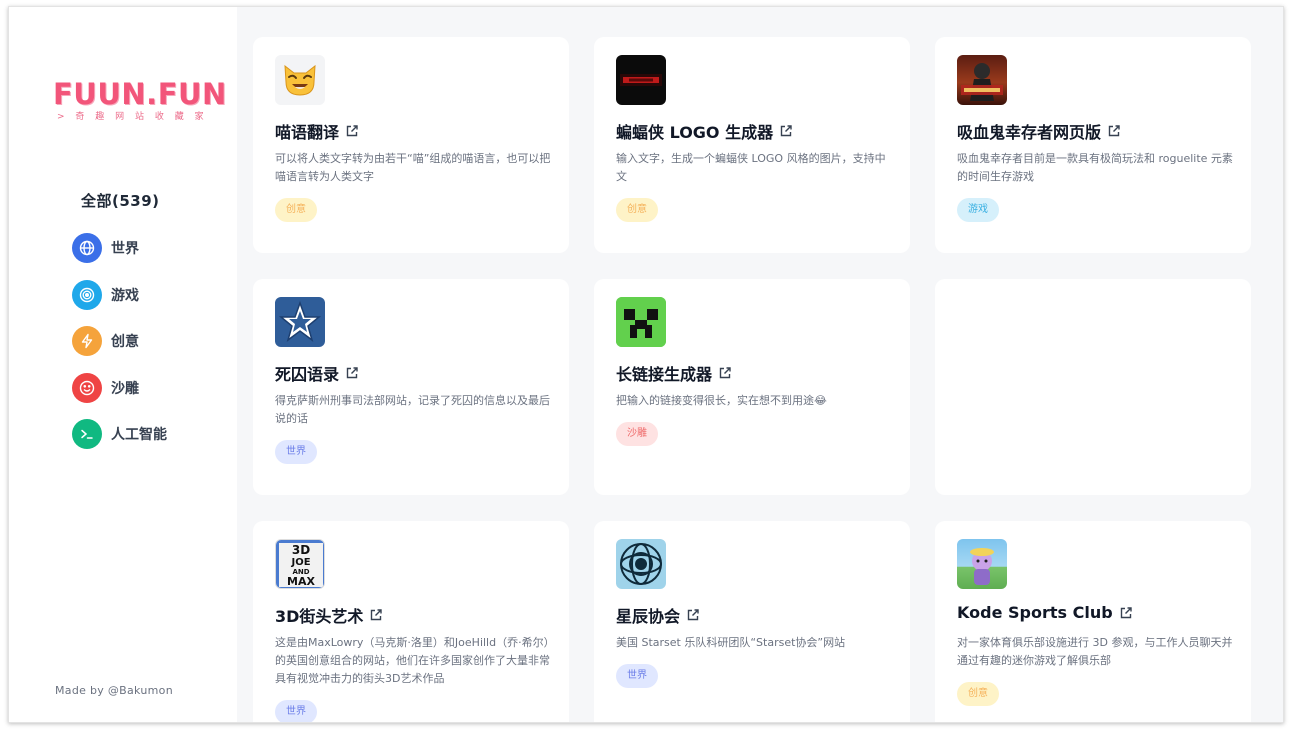 The height and width of the screenshot is (734, 1292). I want to click on card-description: 吸血鬼幸存者目前是一款具有极简玩法和 roguelite 元素的时间生存游戏, so click(1095, 167).